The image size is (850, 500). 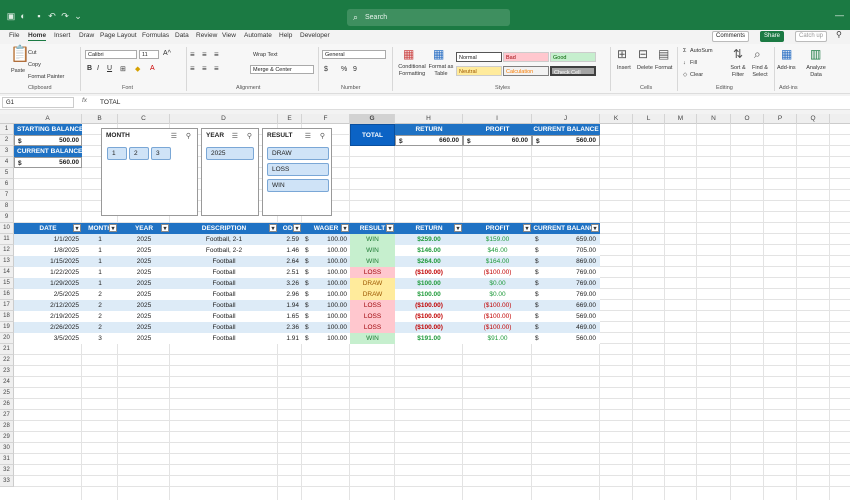 I want to click on table-cell-balance: 669.00, so click(x=566, y=305).